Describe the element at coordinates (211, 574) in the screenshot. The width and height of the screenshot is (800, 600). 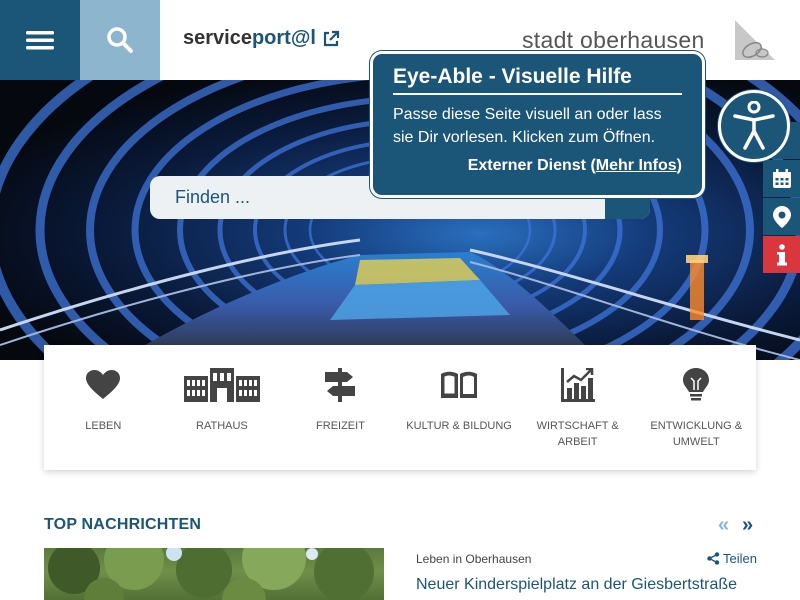
I see `foliage-image` at that location.